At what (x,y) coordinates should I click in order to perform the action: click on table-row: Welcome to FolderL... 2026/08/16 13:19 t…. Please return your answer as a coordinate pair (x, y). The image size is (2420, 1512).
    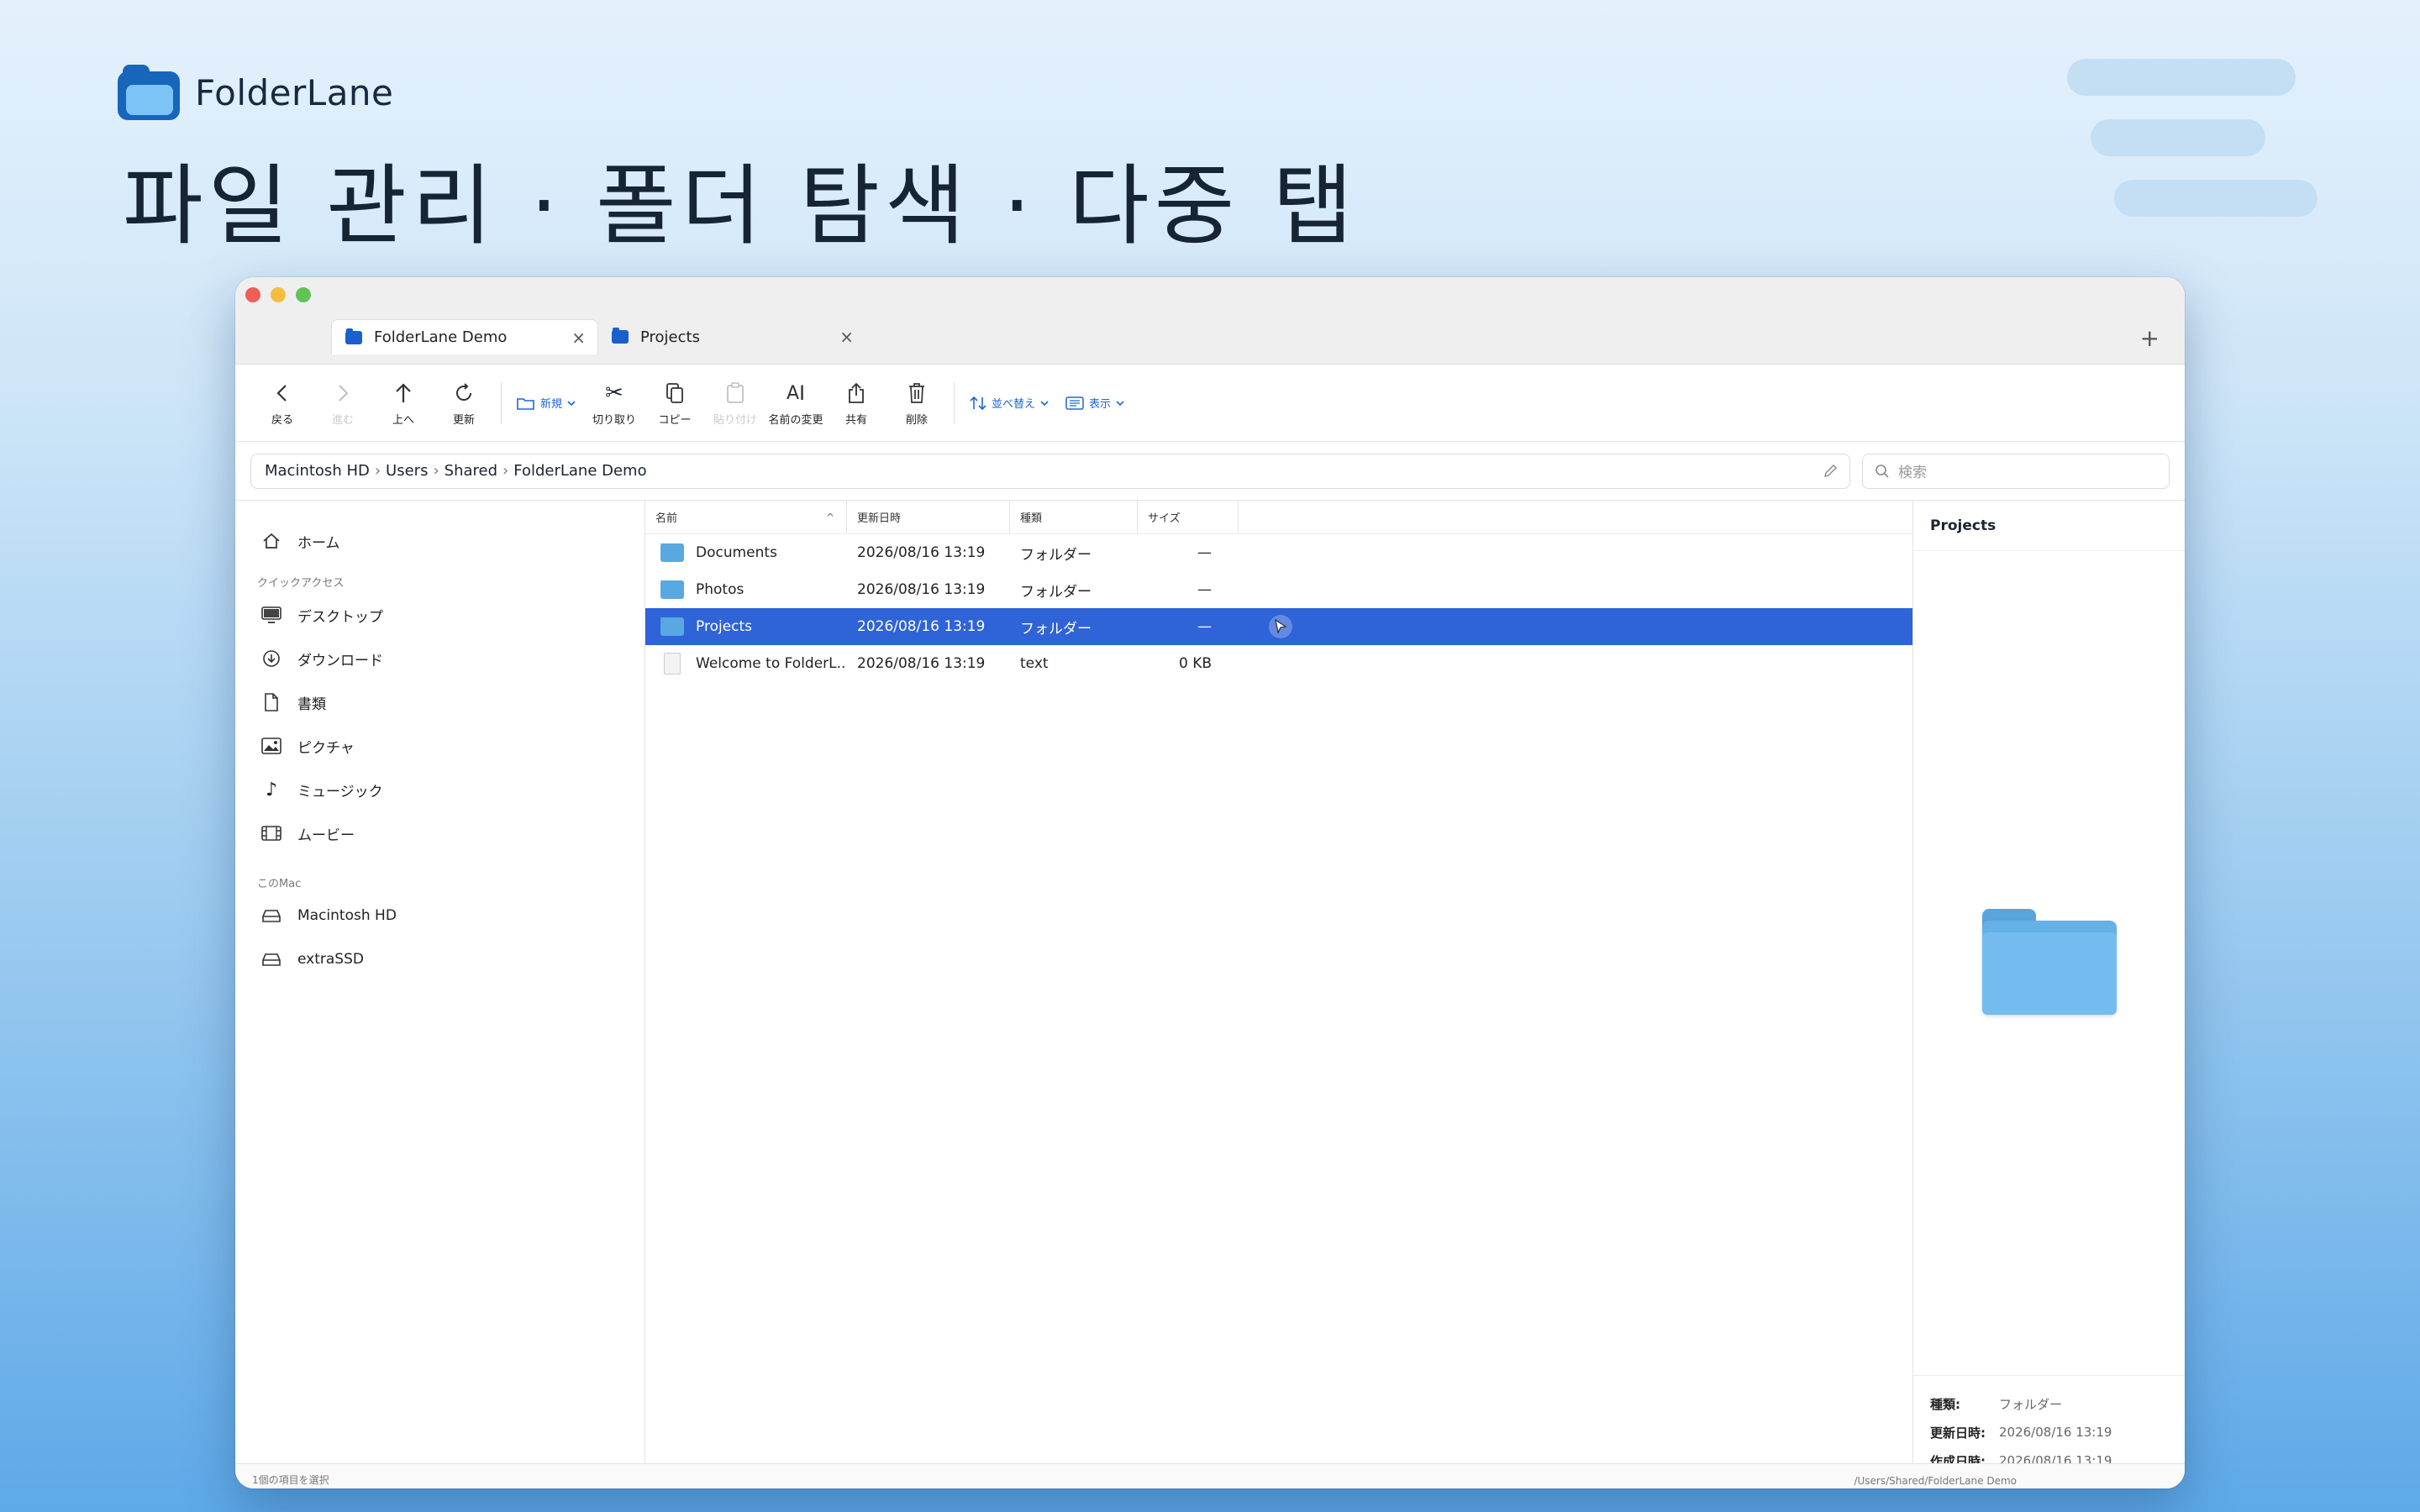
    Looking at the image, I should click on (1278, 663).